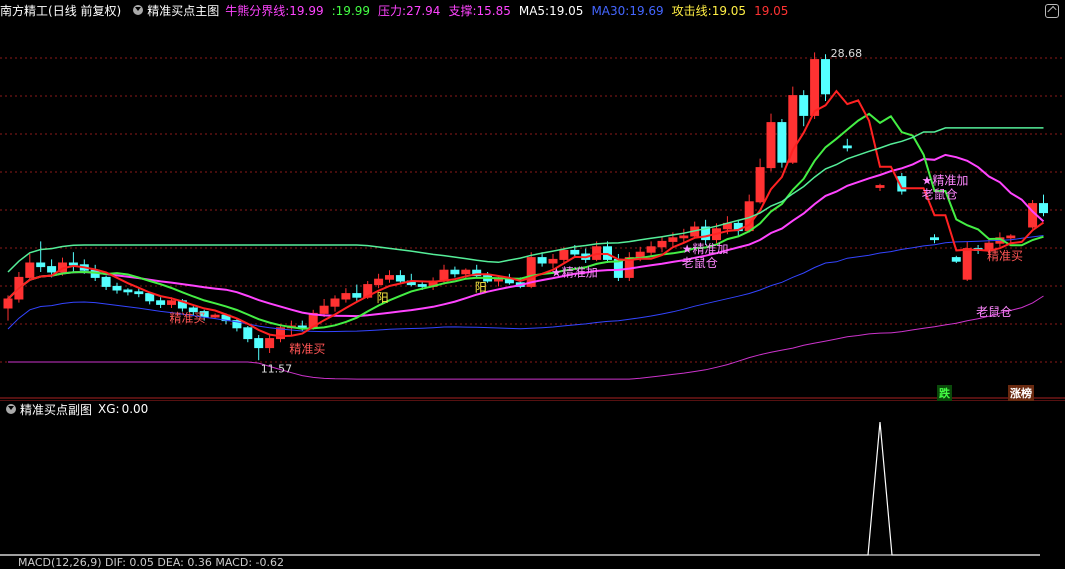  Describe the element at coordinates (479, 10) in the screenshot. I see `indicator-value-3: 支撑:15.85` at that location.